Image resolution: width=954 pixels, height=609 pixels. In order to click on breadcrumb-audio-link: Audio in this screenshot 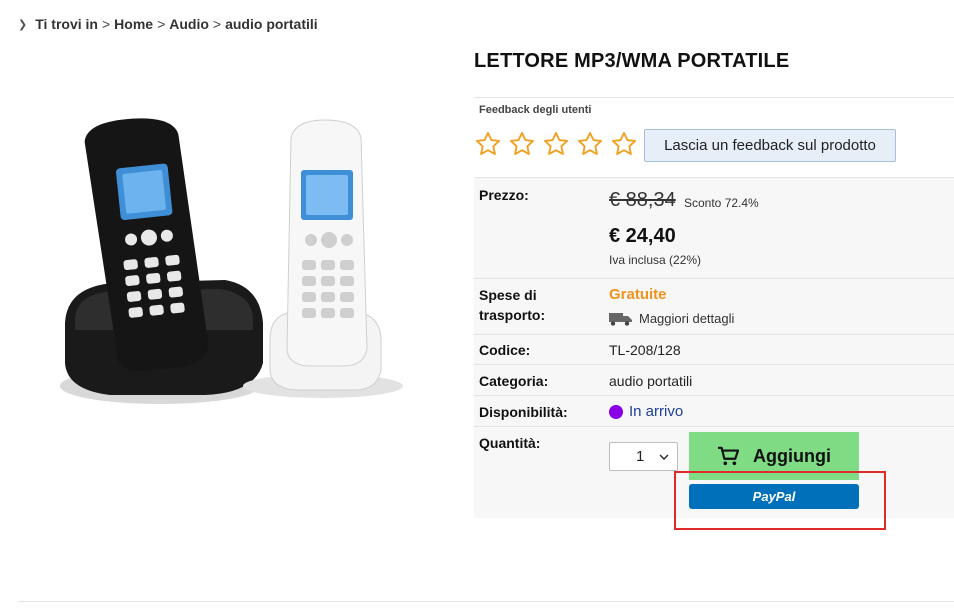, I will do `click(189, 24)`.